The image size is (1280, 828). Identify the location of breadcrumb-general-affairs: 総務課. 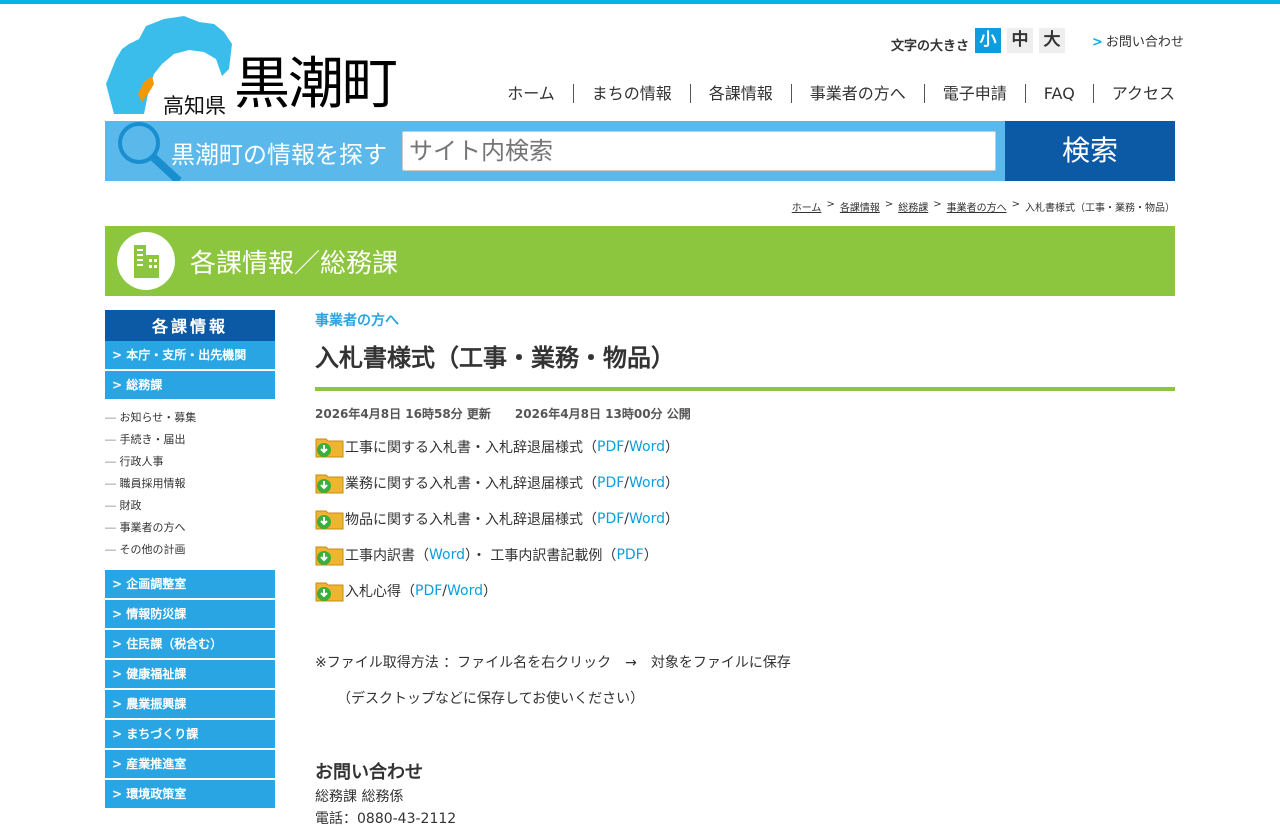
(913, 206).